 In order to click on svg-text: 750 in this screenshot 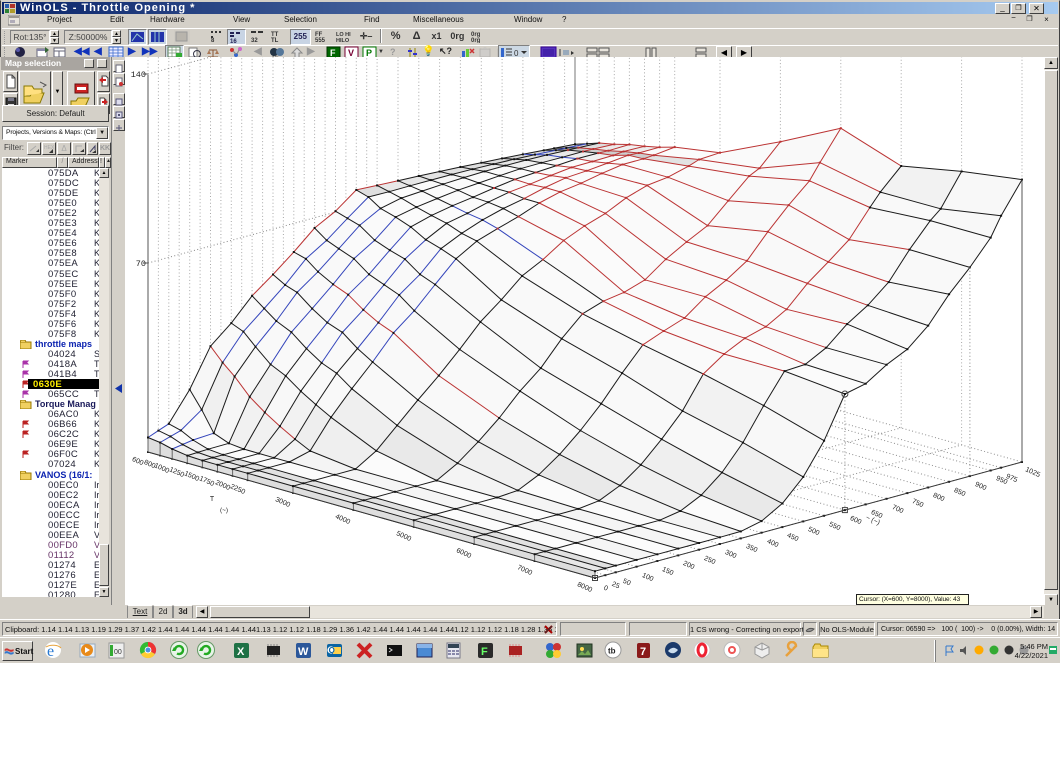, I will do `click(918, 503)`.